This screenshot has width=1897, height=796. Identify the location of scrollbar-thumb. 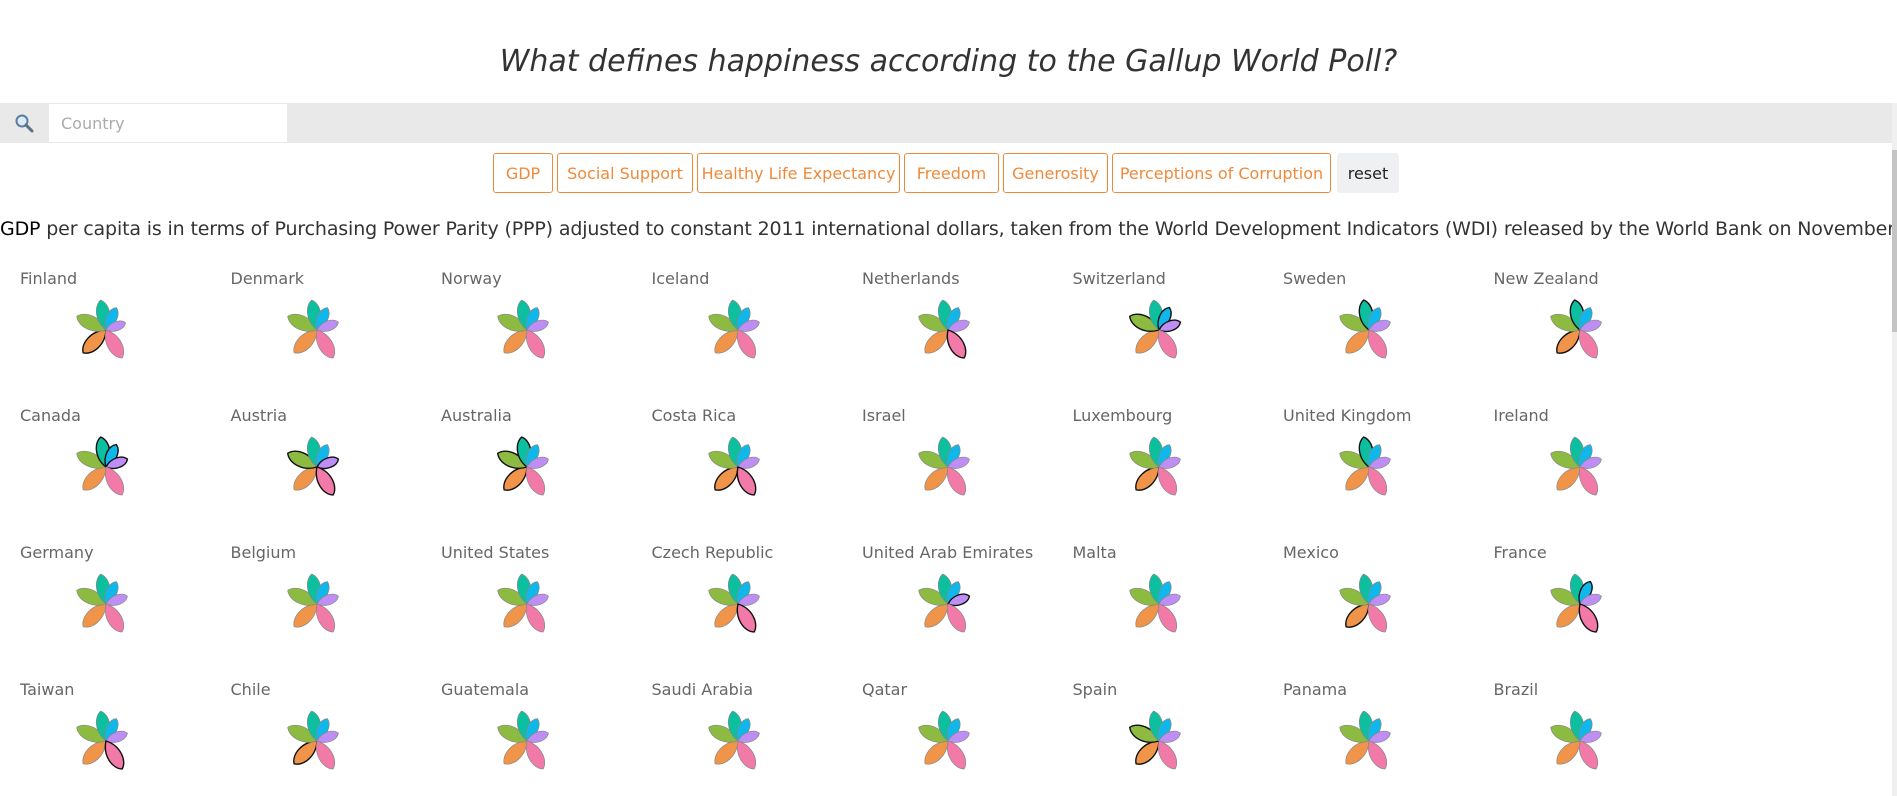
(1894, 241).